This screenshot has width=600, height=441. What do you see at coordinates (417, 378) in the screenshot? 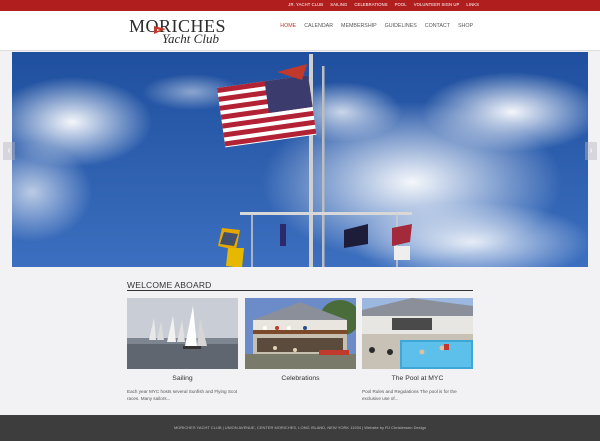
I see `card-pool-caption: The Pool at MYC` at bounding box center [417, 378].